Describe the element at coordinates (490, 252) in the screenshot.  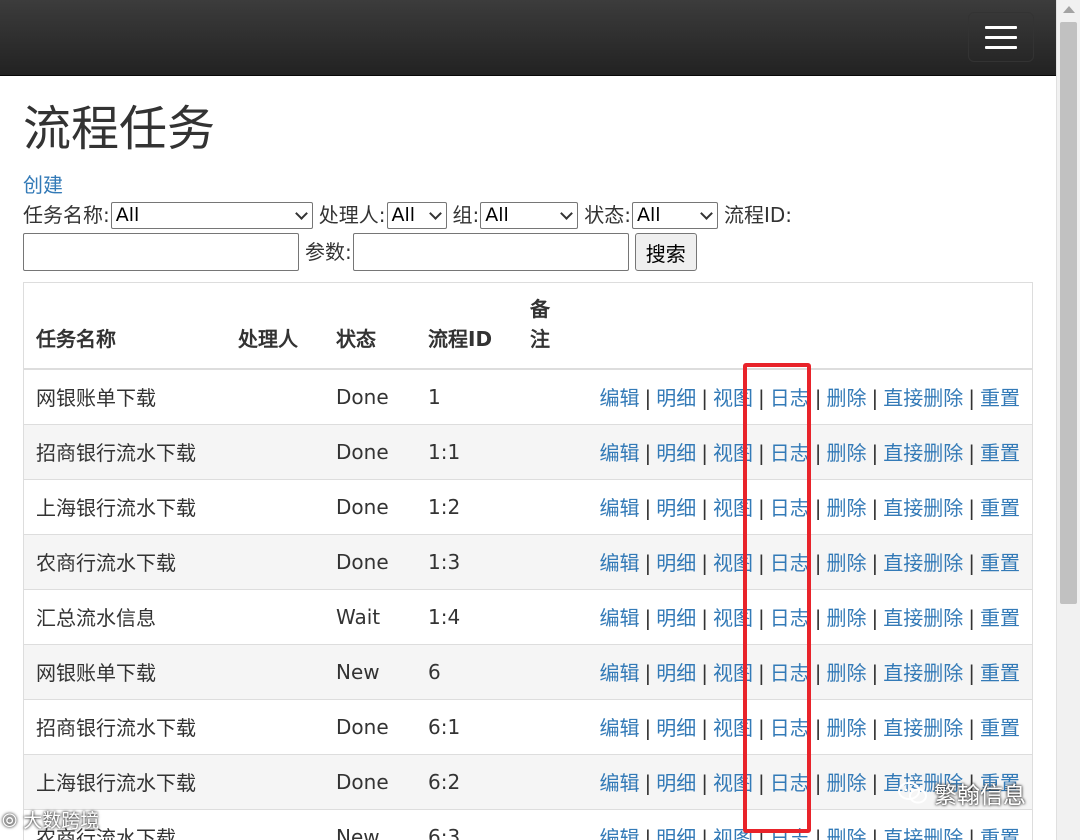
I see `params-input` at that location.